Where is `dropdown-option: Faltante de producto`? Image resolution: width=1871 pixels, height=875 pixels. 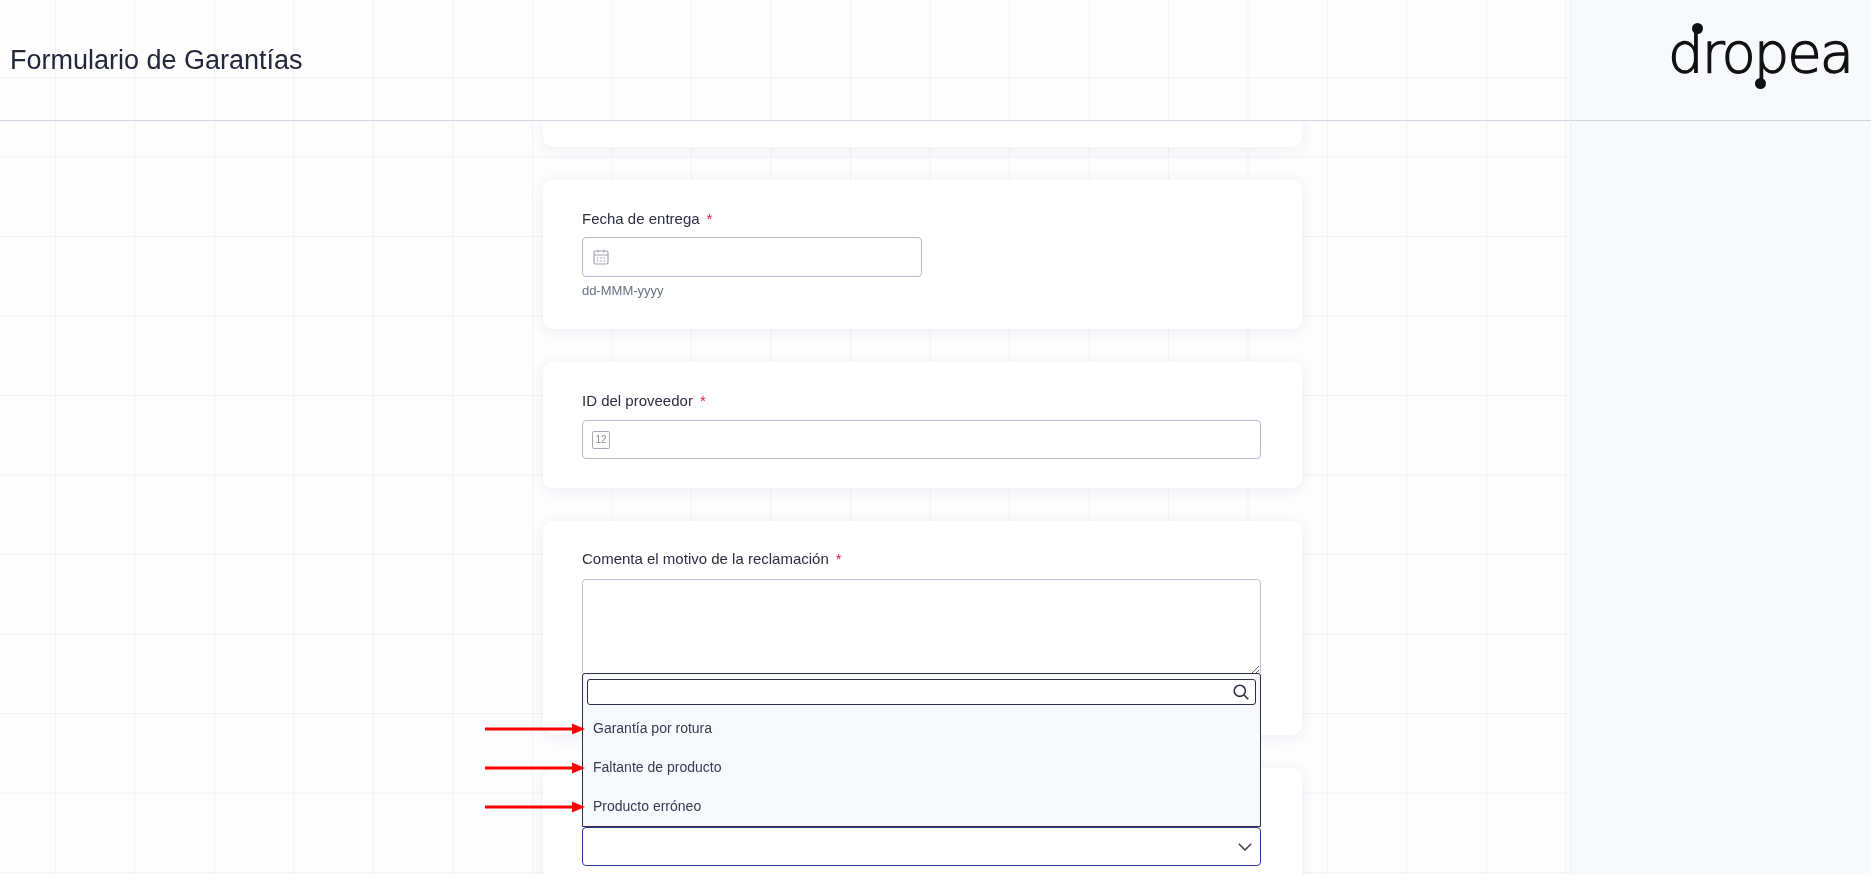 dropdown-option: Faltante de producto is located at coordinates (921, 767).